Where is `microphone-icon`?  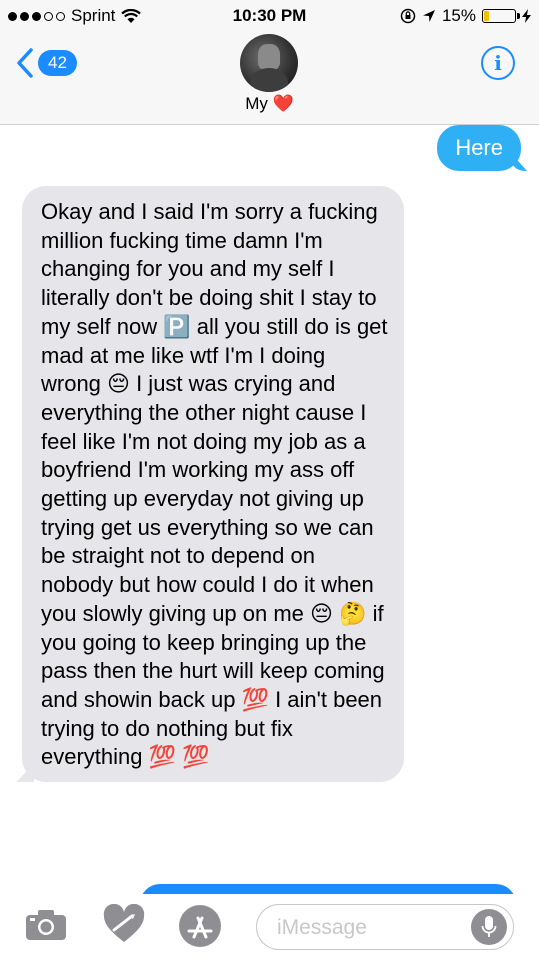
microphone-icon is located at coordinates (489, 926).